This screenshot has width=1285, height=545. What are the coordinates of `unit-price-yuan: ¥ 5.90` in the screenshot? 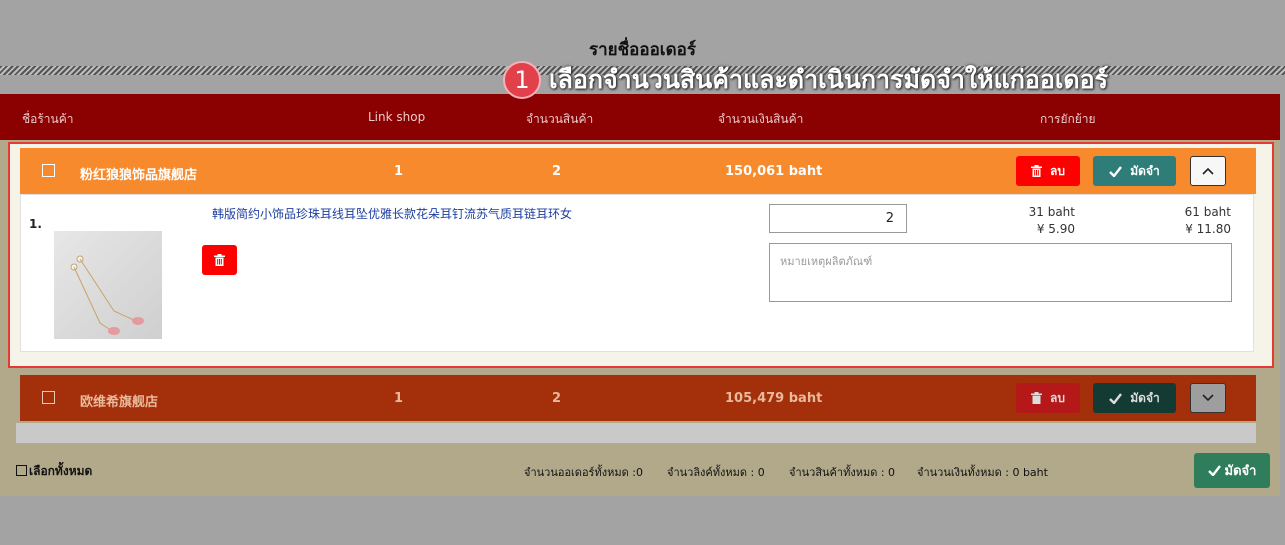 It's located at (1055, 229).